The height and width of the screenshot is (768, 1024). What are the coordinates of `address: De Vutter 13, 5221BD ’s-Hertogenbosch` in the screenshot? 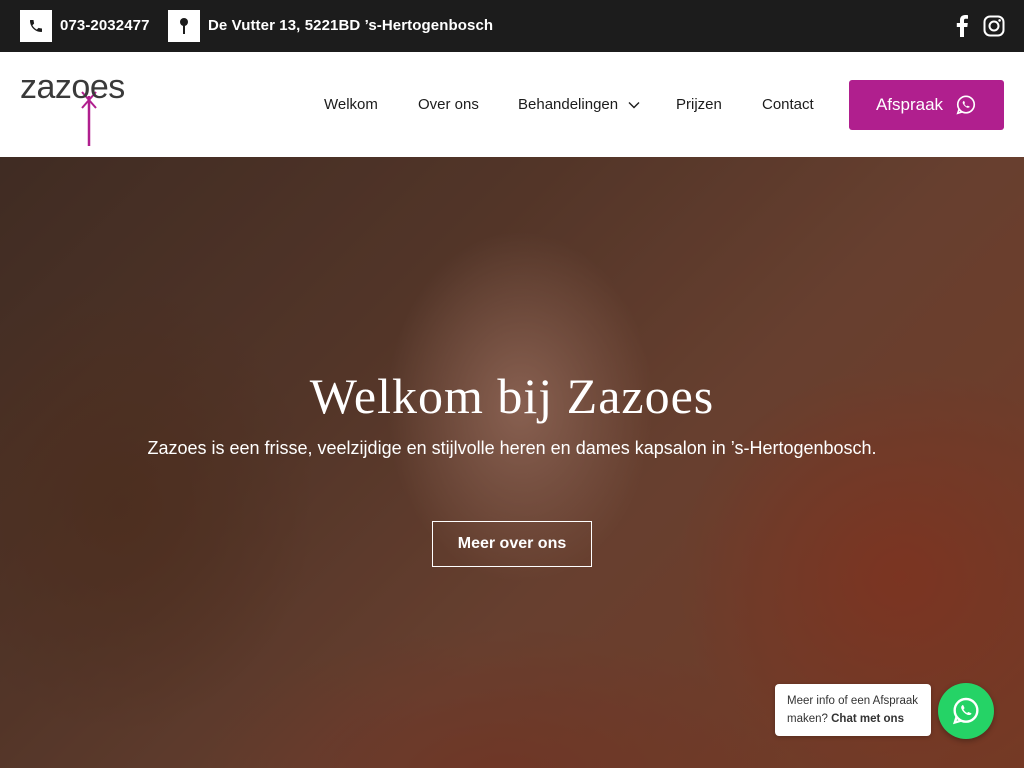 It's located at (350, 25).